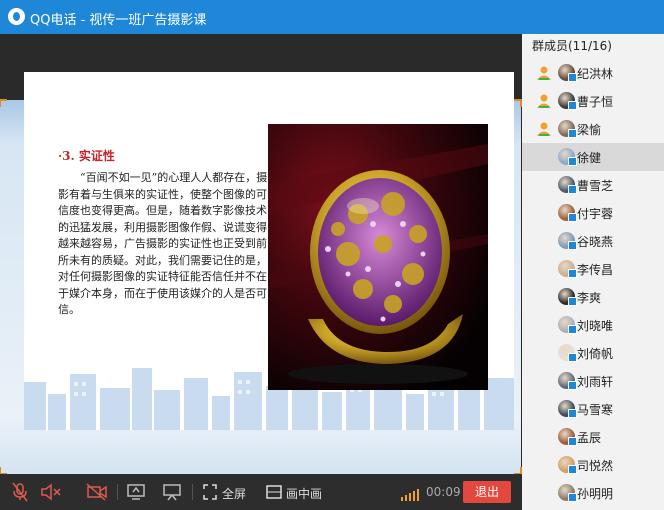 The height and width of the screenshot is (510, 664). Describe the element at coordinates (595, 74) in the screenshot. I see `member-name: 纪洪林` at that location.